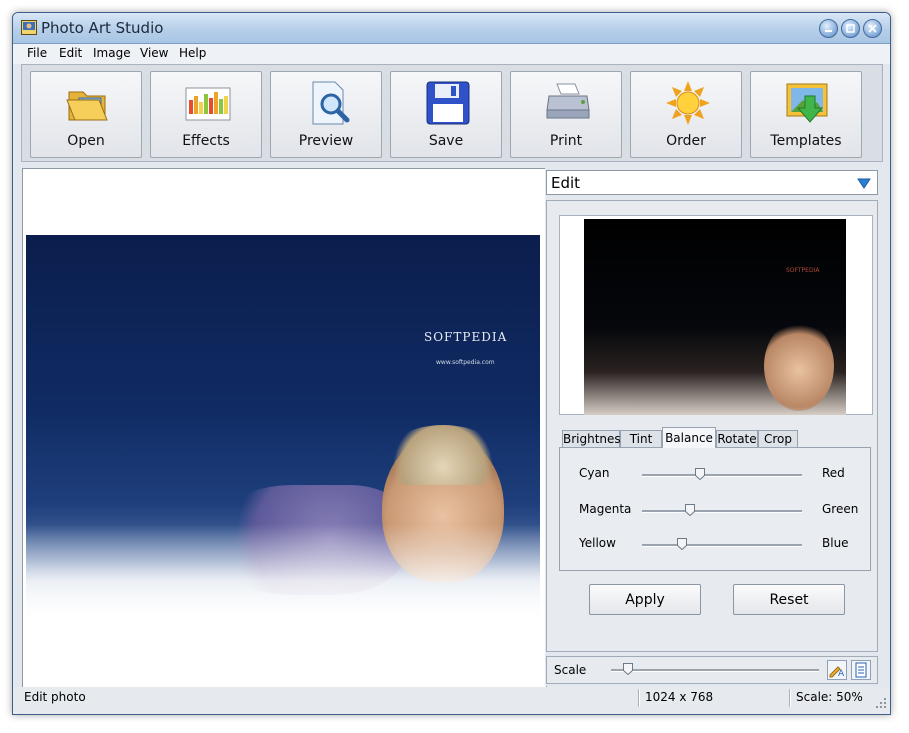  I want to click on menu-help: Help, so click(192, 53).